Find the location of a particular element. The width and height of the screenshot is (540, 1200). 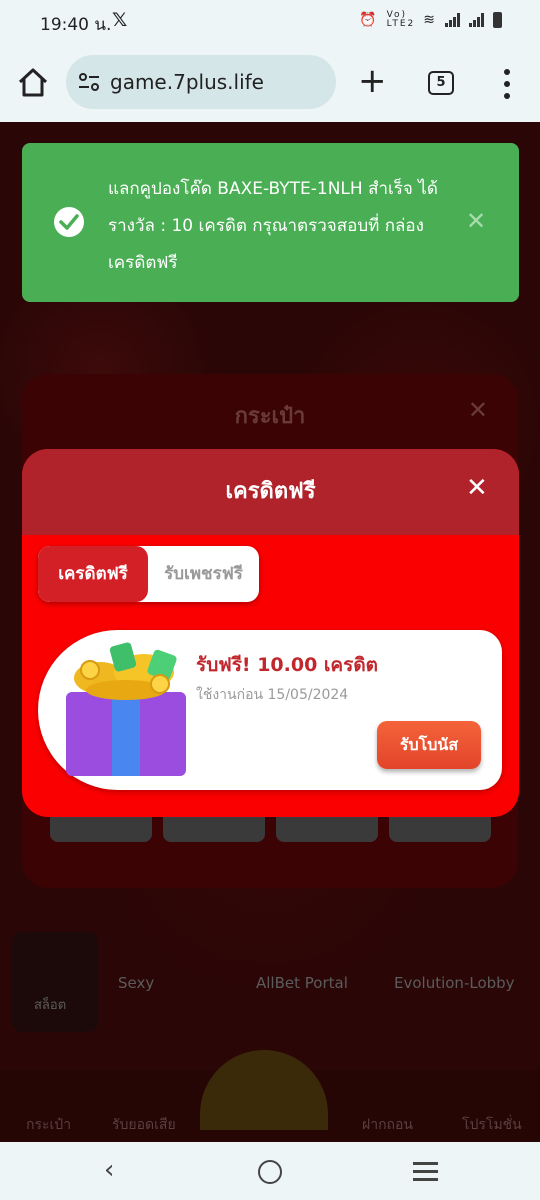

alarm-icon: ⏰ is located at coordinates (369, 20).